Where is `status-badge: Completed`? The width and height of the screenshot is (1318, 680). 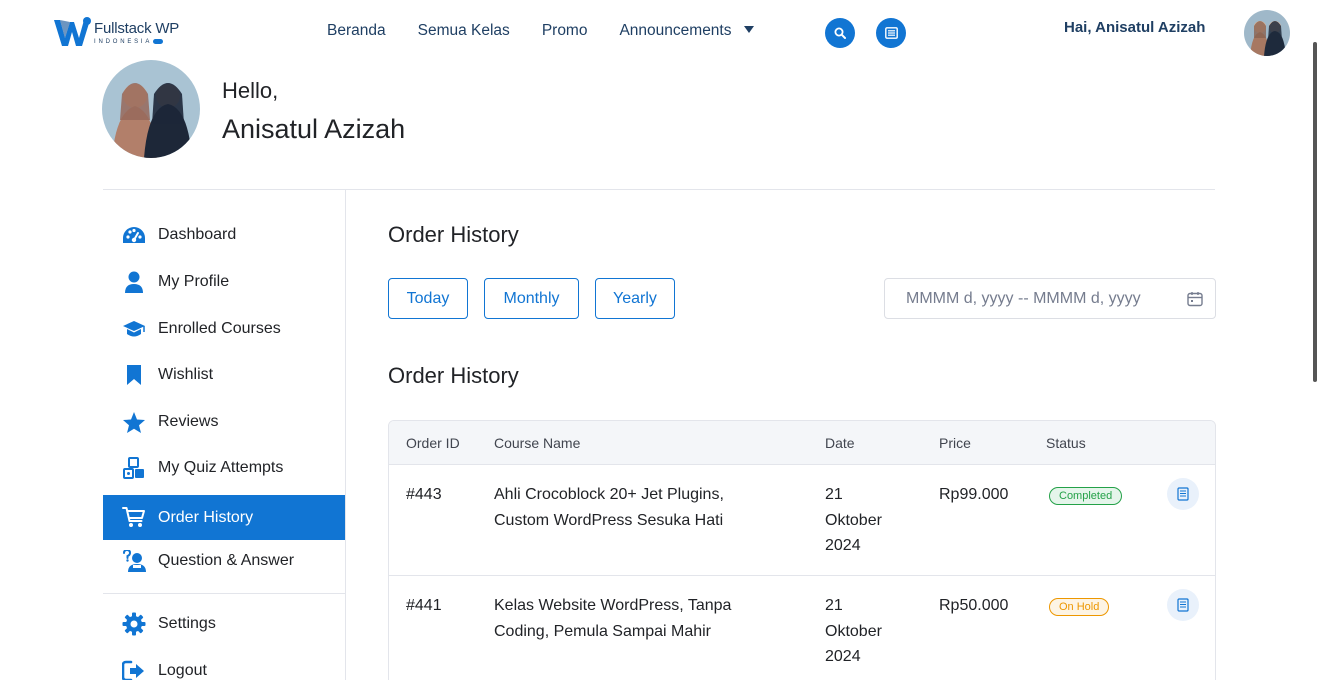
status-badge: Completed is located at coordinates (1086, 496).